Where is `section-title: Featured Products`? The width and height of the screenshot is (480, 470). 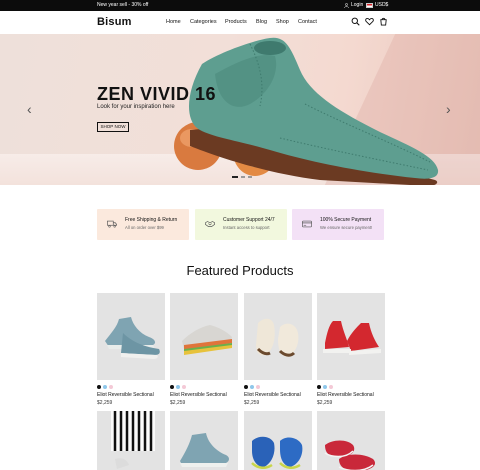
section-title: Featured Products is located at coordinates (240, 270).